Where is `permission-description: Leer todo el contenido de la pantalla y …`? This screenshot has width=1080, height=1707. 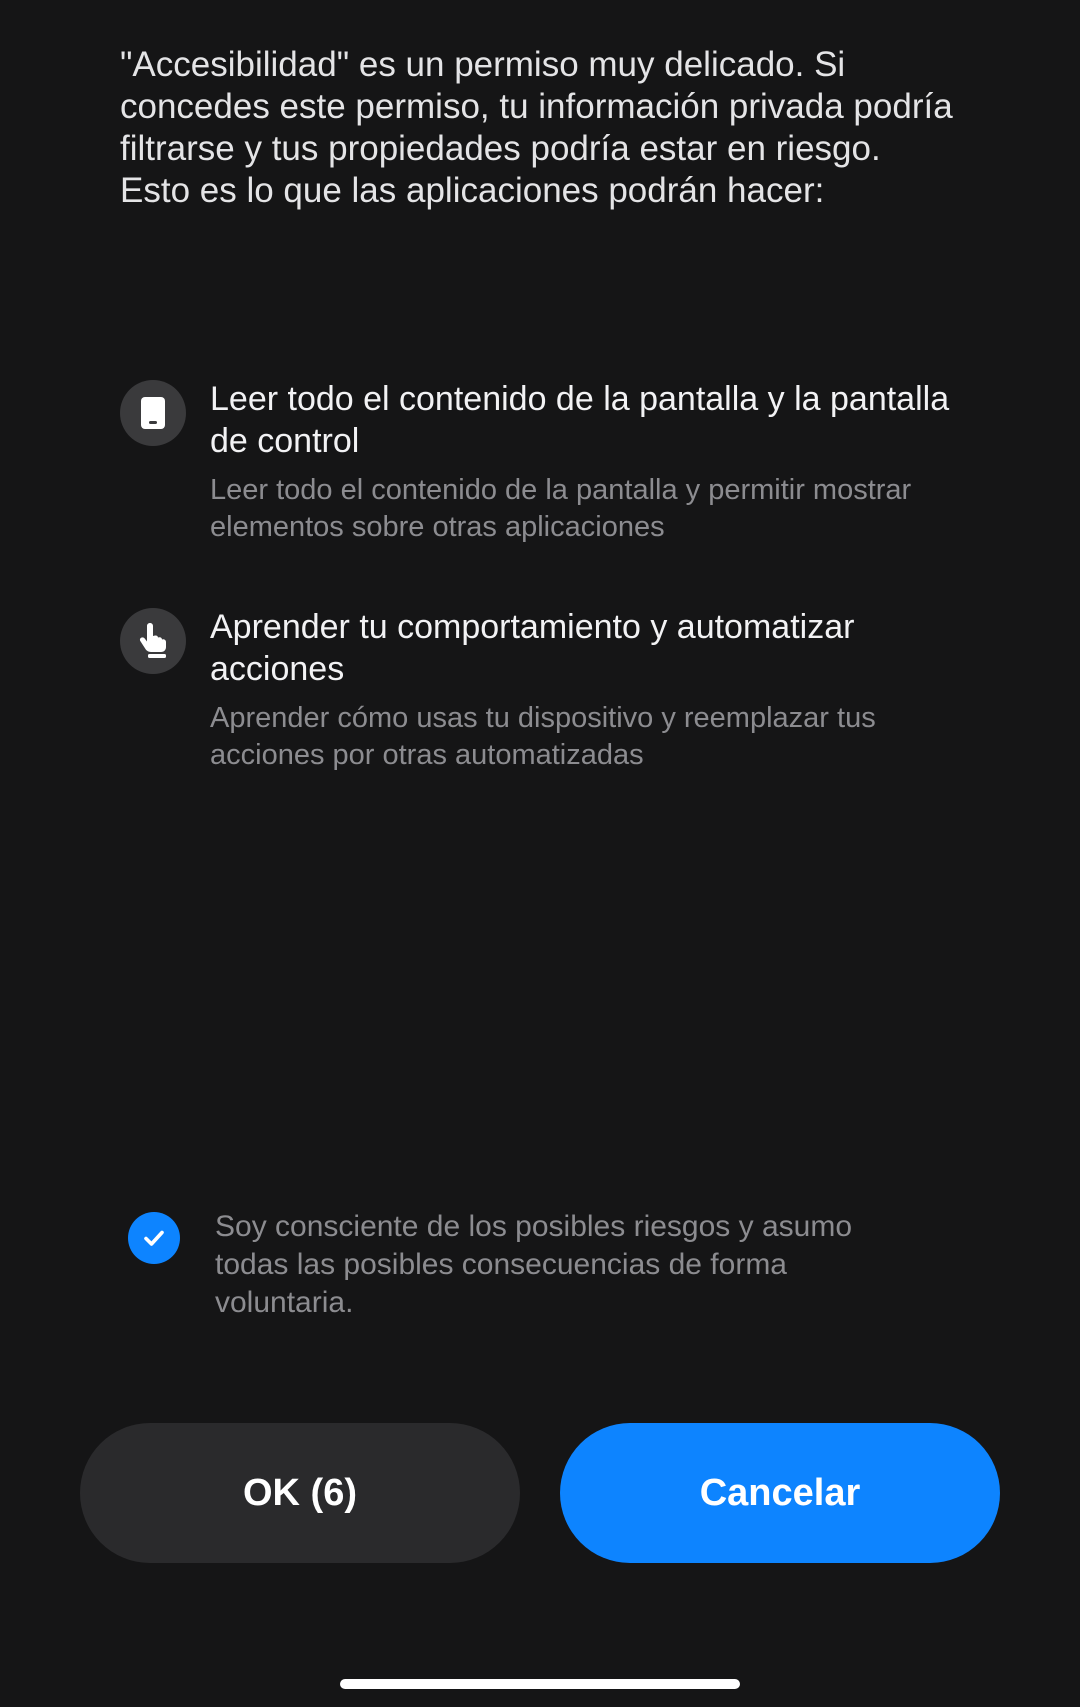 permission-description: Leer todo el contenido de la pantalla y … is located at coordinates (561, 508).